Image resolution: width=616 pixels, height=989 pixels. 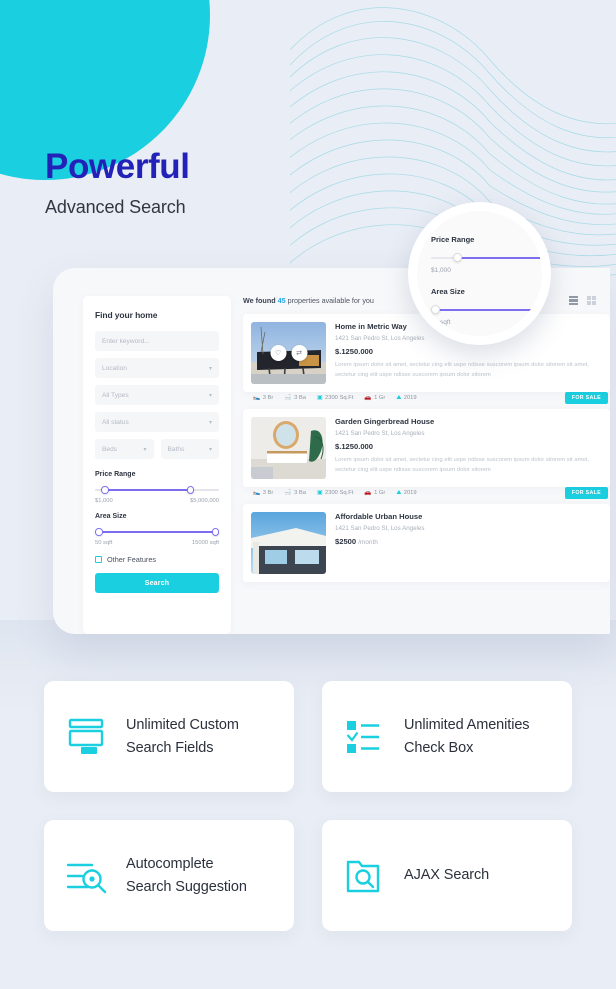 What do you see at coordinates (182, 736) in the screenshot?
I see `feature-card-label: Unlimited Custom Search Fields` at bounding box center [182, 736].